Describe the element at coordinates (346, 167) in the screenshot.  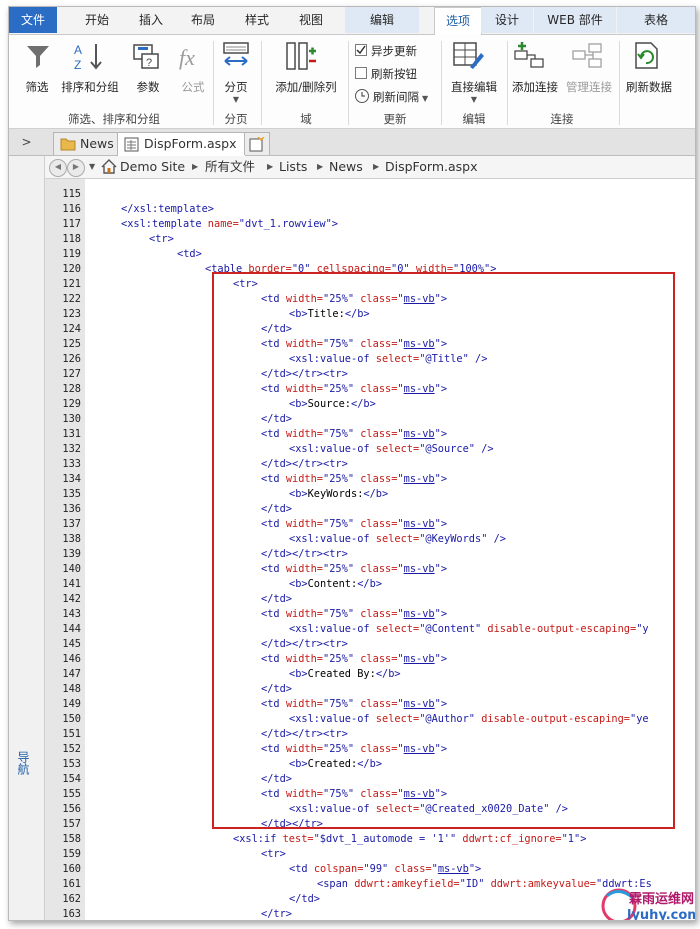
I see `breadcrumb-item: News` at that location.